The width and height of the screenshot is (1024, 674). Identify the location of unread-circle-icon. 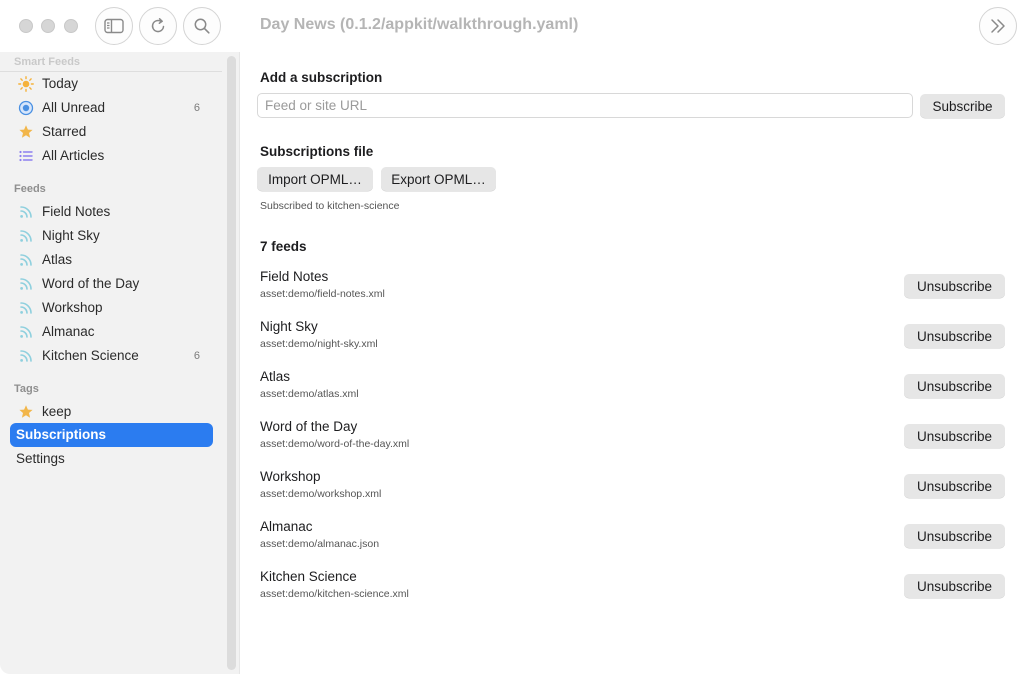
(26, 108).